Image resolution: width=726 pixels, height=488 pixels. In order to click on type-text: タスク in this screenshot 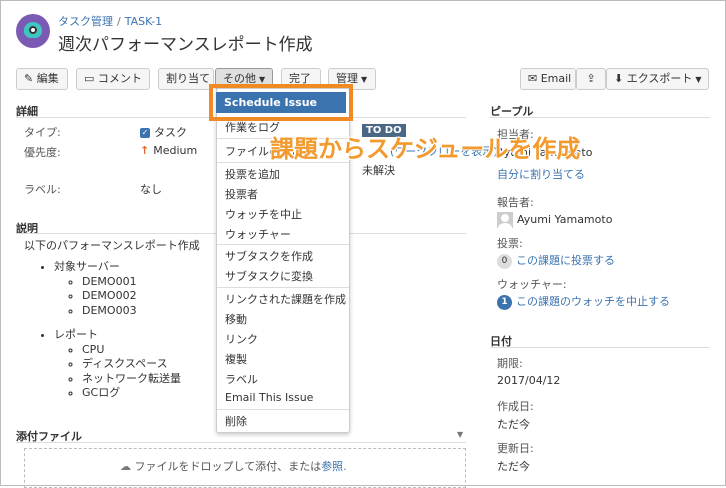, I will do `click(170, 132)`.